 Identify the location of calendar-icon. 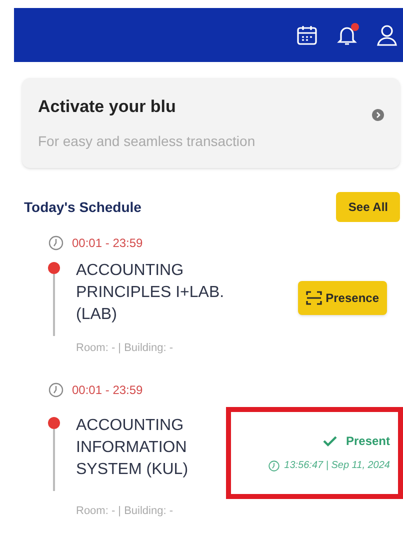
(307, 35).